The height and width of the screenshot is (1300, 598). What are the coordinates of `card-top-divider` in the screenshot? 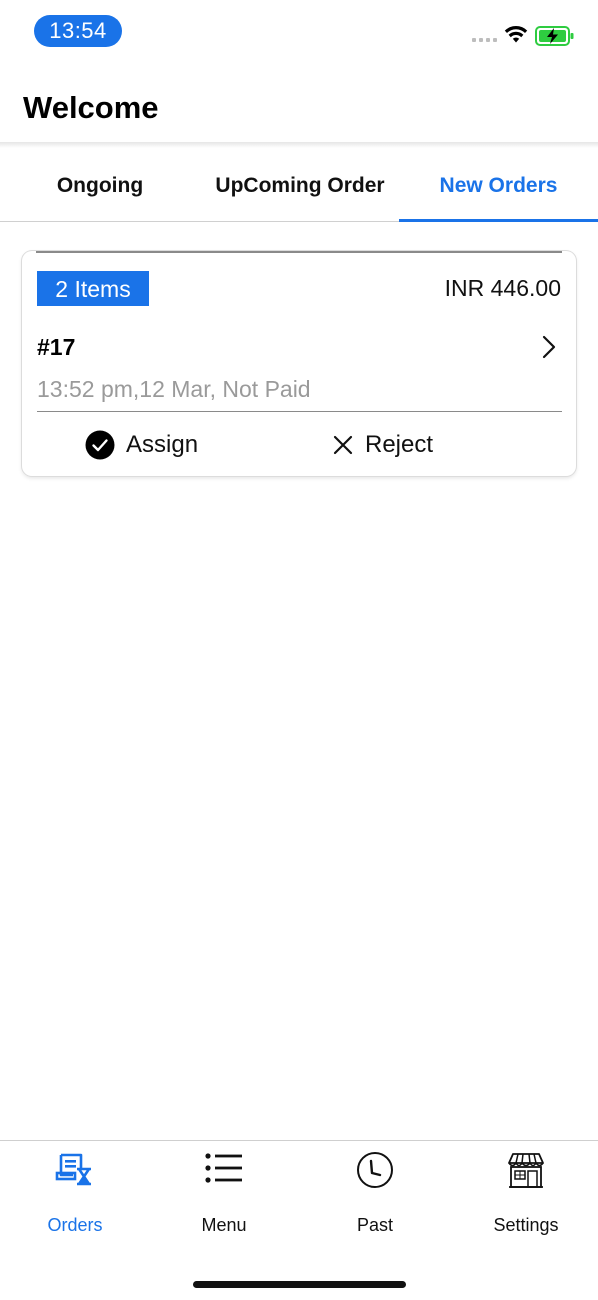 It's located at (299, 252).